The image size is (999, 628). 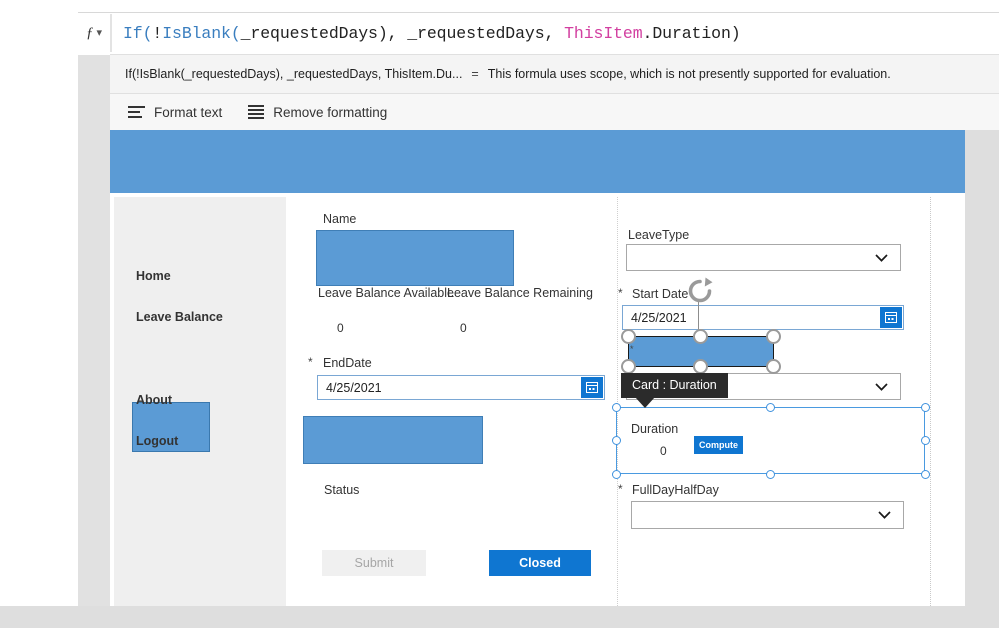 I want to click on name-field-label: Name, so click(x=340, y=219).